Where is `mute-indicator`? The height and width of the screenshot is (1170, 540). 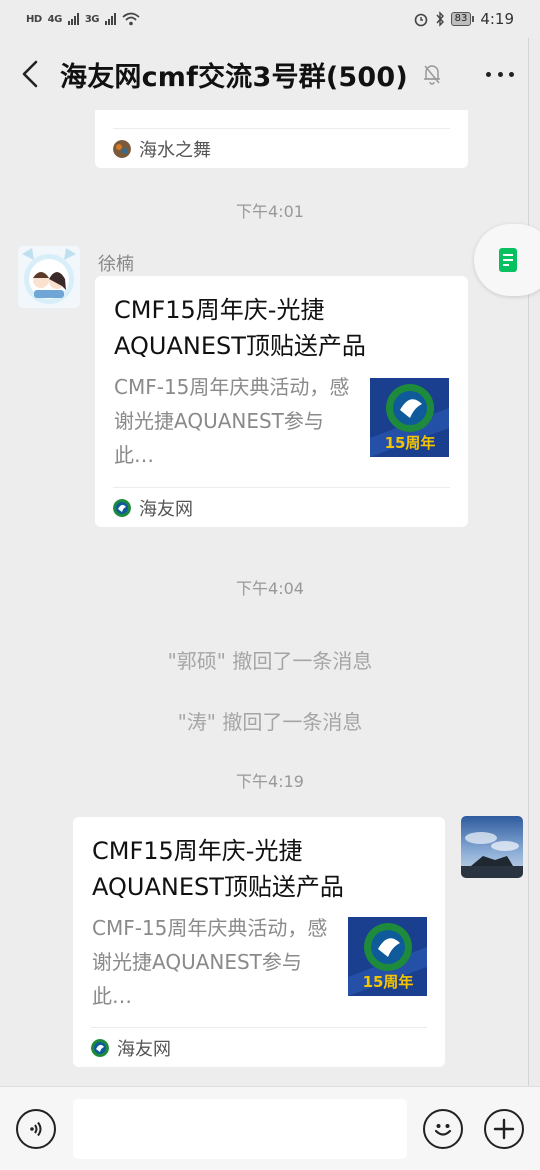 mute-indicator is located at coordinates (433, 74).